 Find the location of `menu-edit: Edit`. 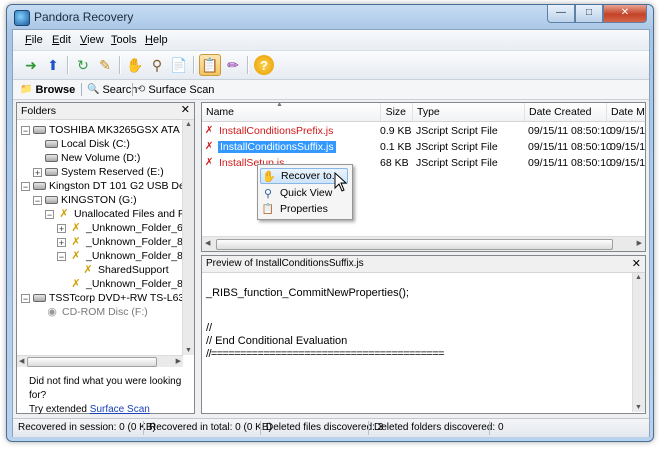

menu-edit: Edit is located at coordinates (61, 40).